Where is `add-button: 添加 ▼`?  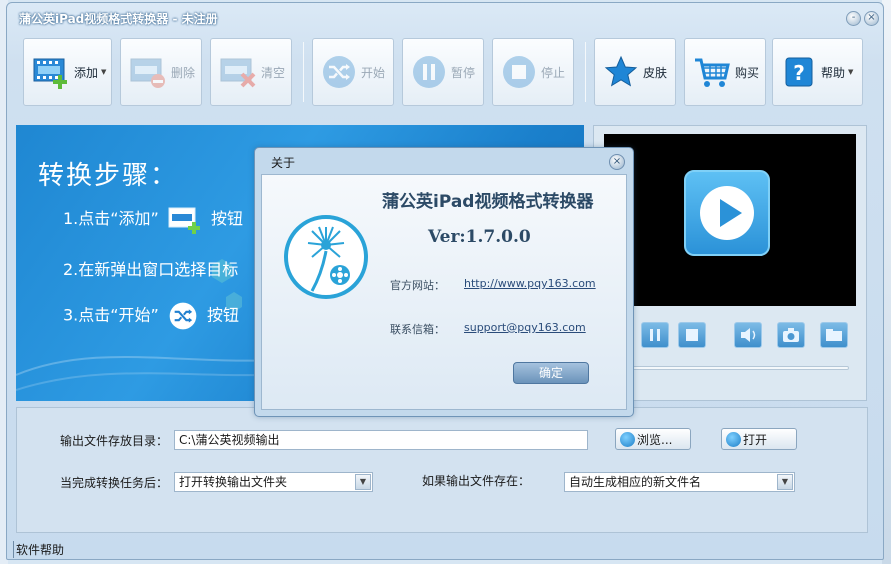
add-button: 添加 ▼ is located at coordinates (67, 72).